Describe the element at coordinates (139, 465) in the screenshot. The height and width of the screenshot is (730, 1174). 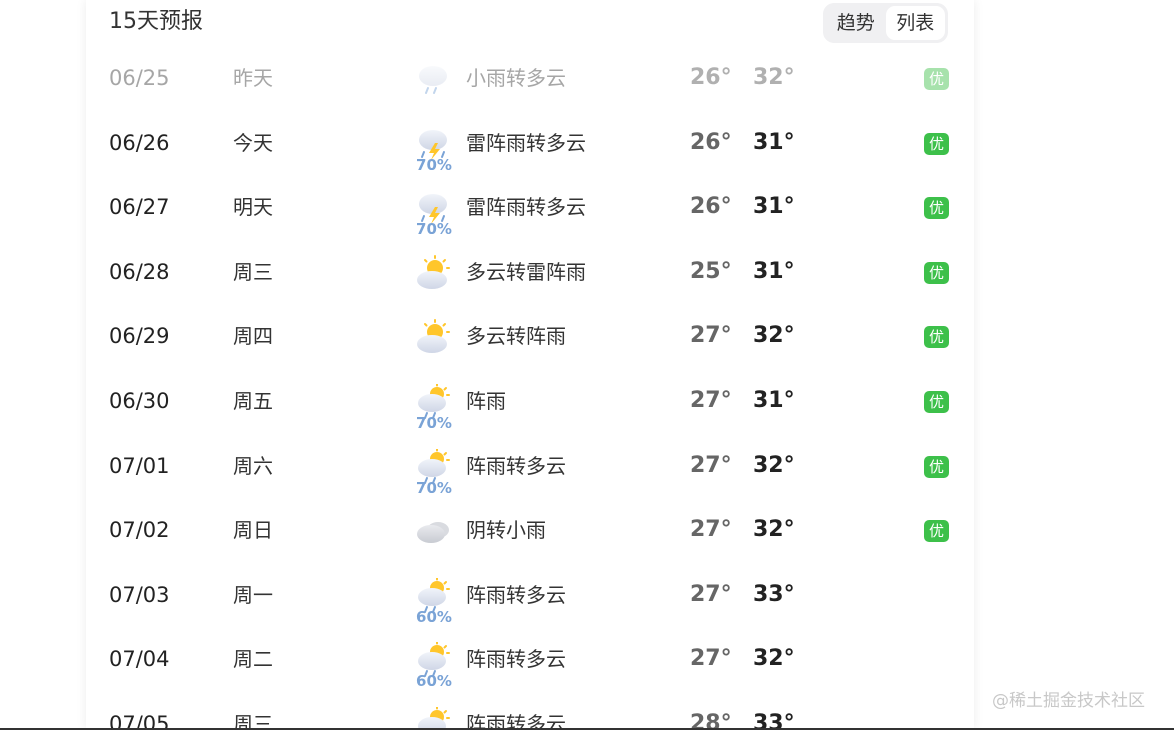
I see `forecast-date: 07/01` at that location.